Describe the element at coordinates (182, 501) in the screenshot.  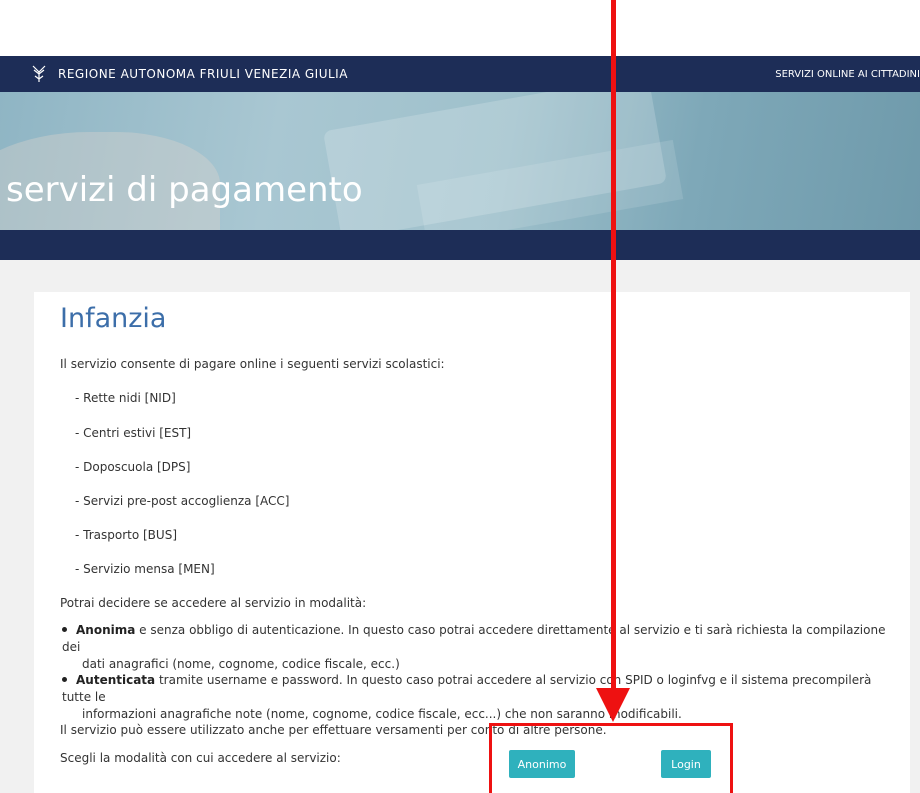
I see `service-item-acc: - Servizi pre-post accoglienza [ACC]` at that location.